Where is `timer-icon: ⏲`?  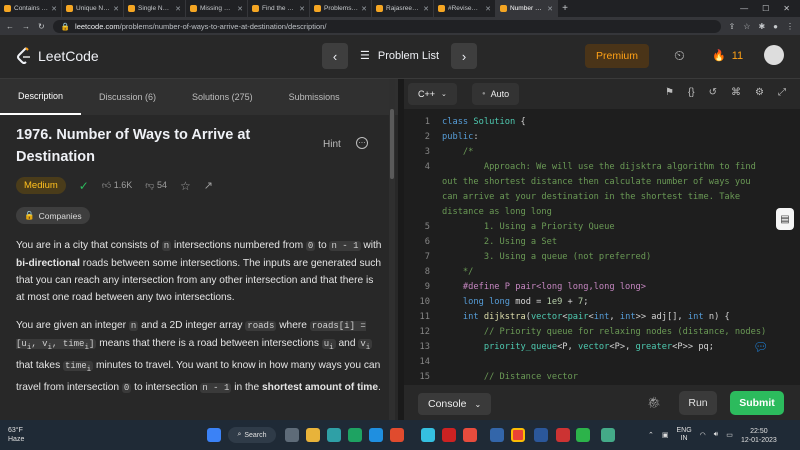
timer-icon: ⏲ is located at coordinates (679, 55).